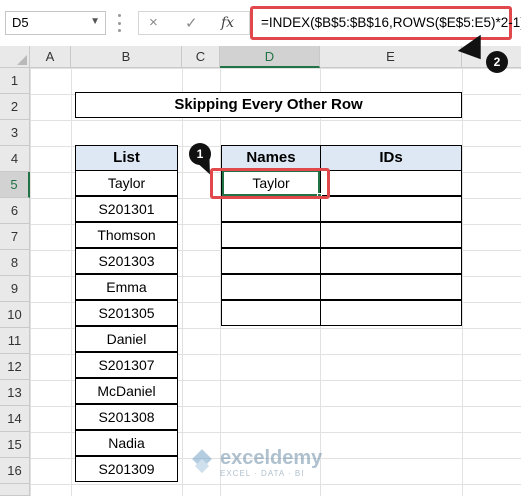 Image resolution: width=521 pixels, height=496 pixels. I want to click on row-header-11: 11, so click(15, 341).